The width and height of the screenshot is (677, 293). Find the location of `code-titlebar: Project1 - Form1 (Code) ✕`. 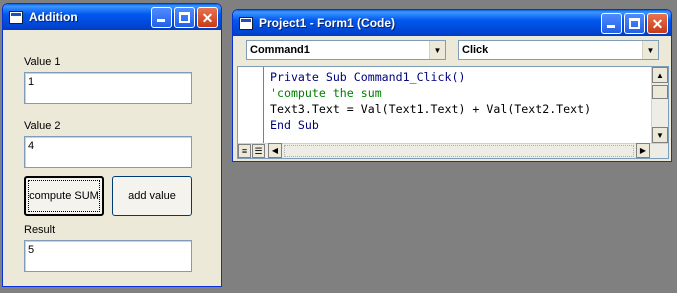

code-titlebar: Project1 - Form1 (Code) ✕ is located at coordinates (452, 23).